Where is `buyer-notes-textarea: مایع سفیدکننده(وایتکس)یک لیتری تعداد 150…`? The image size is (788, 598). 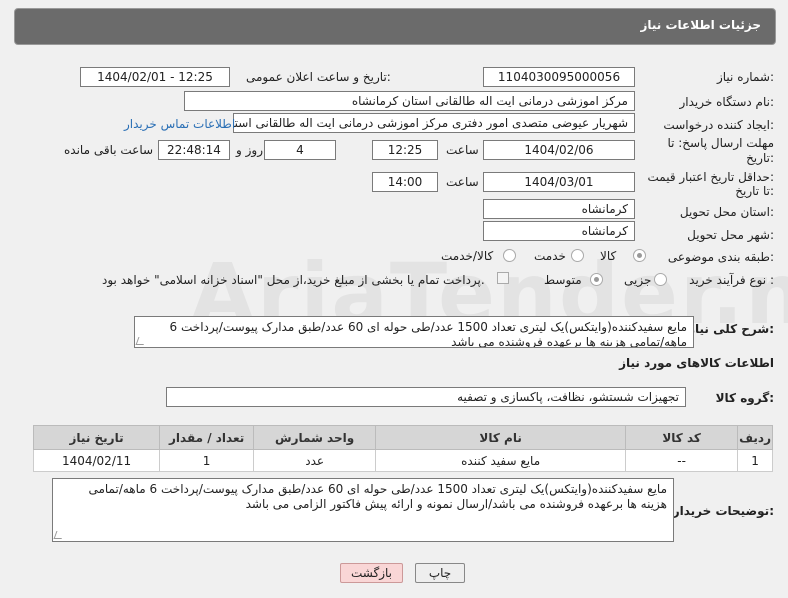 buyer-notes-textarea: مایع سفیدکننده(وایتکس)یک لیتری تعداد 150… is located at coordinates (363, 510).